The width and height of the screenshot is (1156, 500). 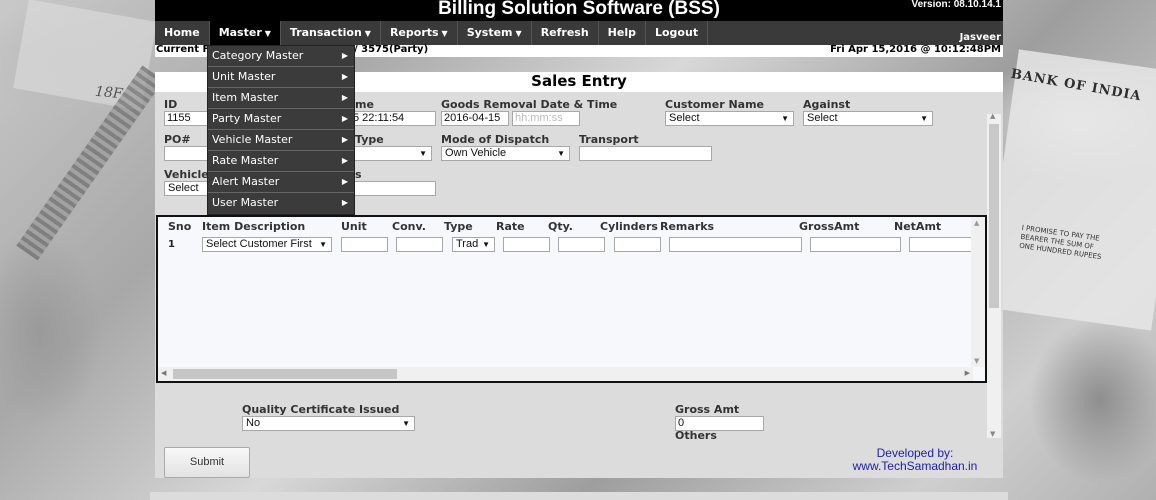 What do you see at coordinates (637, 244) in the screenshot?
I see `cylinders-field` at bounding box center [637, 244].